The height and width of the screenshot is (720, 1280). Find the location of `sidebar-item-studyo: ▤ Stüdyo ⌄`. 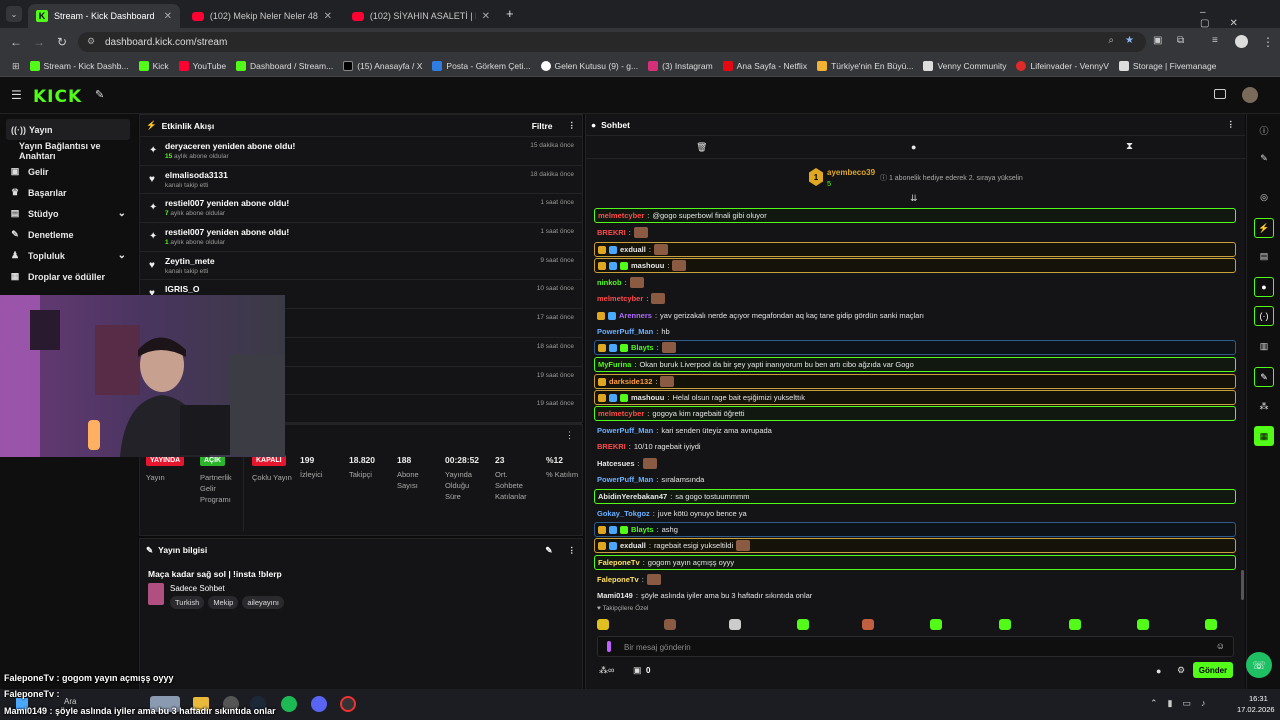

sidebar-item-studyo: ▤ Stüdyo ⌄ is located at coordinates (69, 213).